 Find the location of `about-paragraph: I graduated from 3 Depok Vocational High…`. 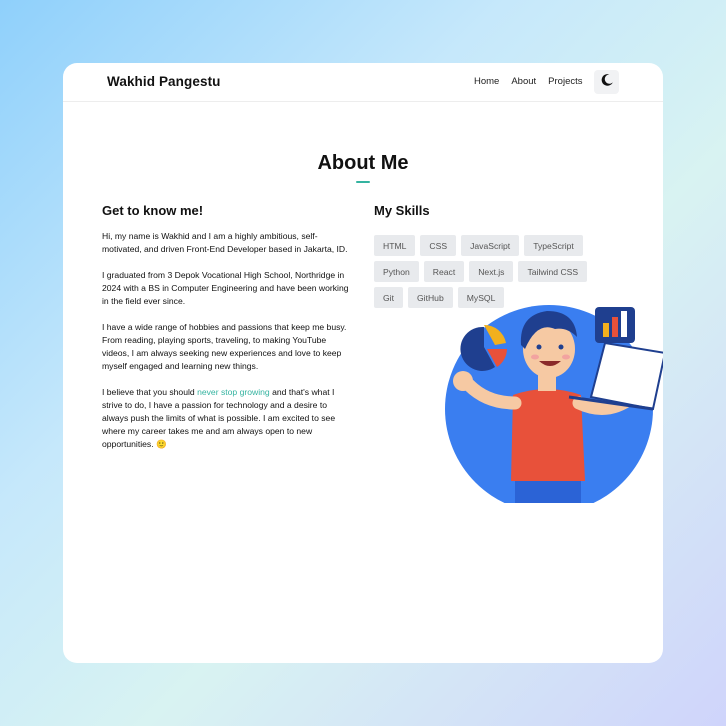

about-paragraph: I graduated from 3 Depok Vocational High… is located at coordinates (225, 288).